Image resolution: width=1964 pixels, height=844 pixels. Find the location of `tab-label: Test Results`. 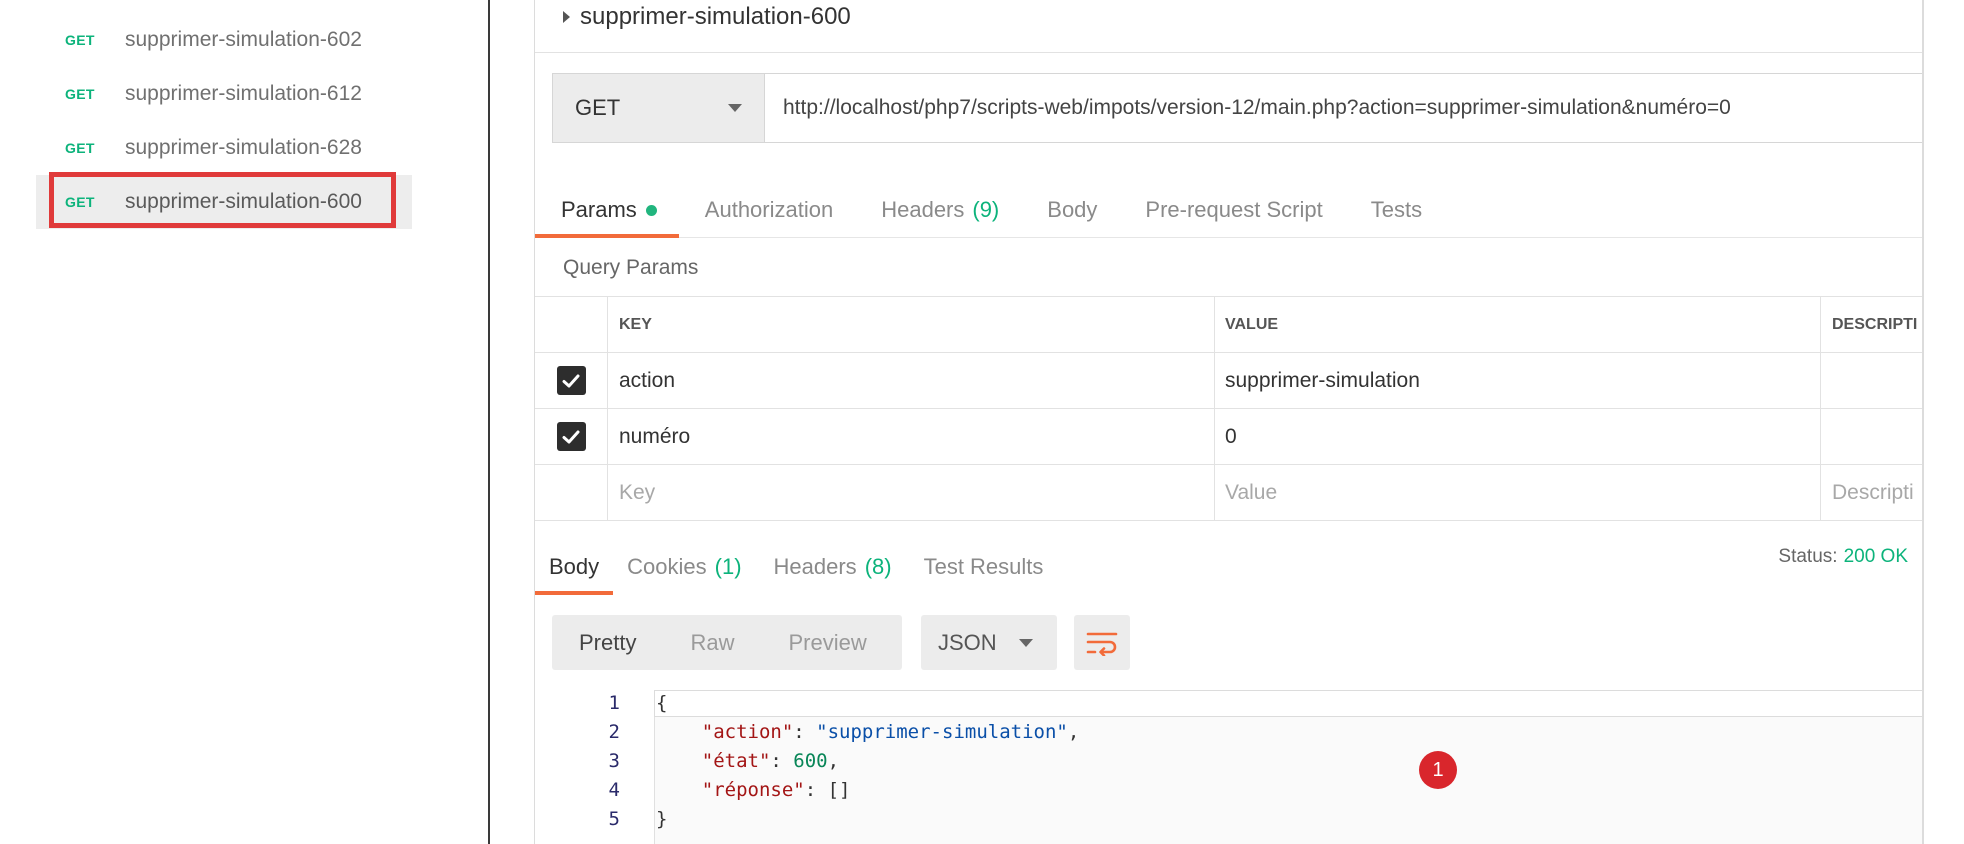

tab-label: Test Results is located at coordinates (983, 566).